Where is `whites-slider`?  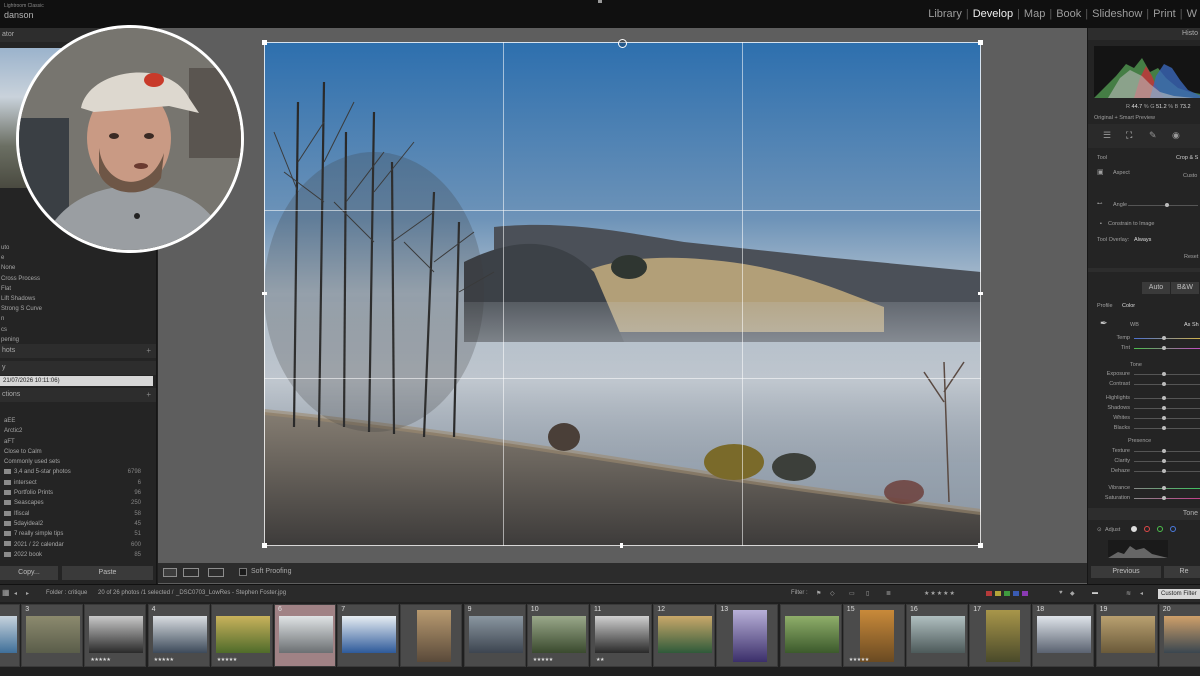
whites-slider is located at coordinates (1167, 418).